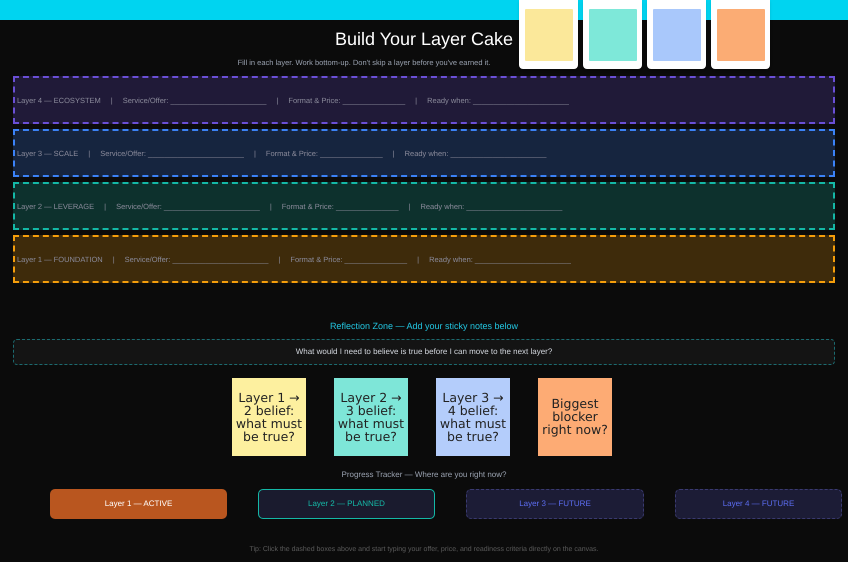 The height and width of the screenshot is (562, 848). Describe the element at coordinates (473, 417) in the screenshot. I see `sticky-note: Layer 3 → 4 belief: what must be true?` at that location.